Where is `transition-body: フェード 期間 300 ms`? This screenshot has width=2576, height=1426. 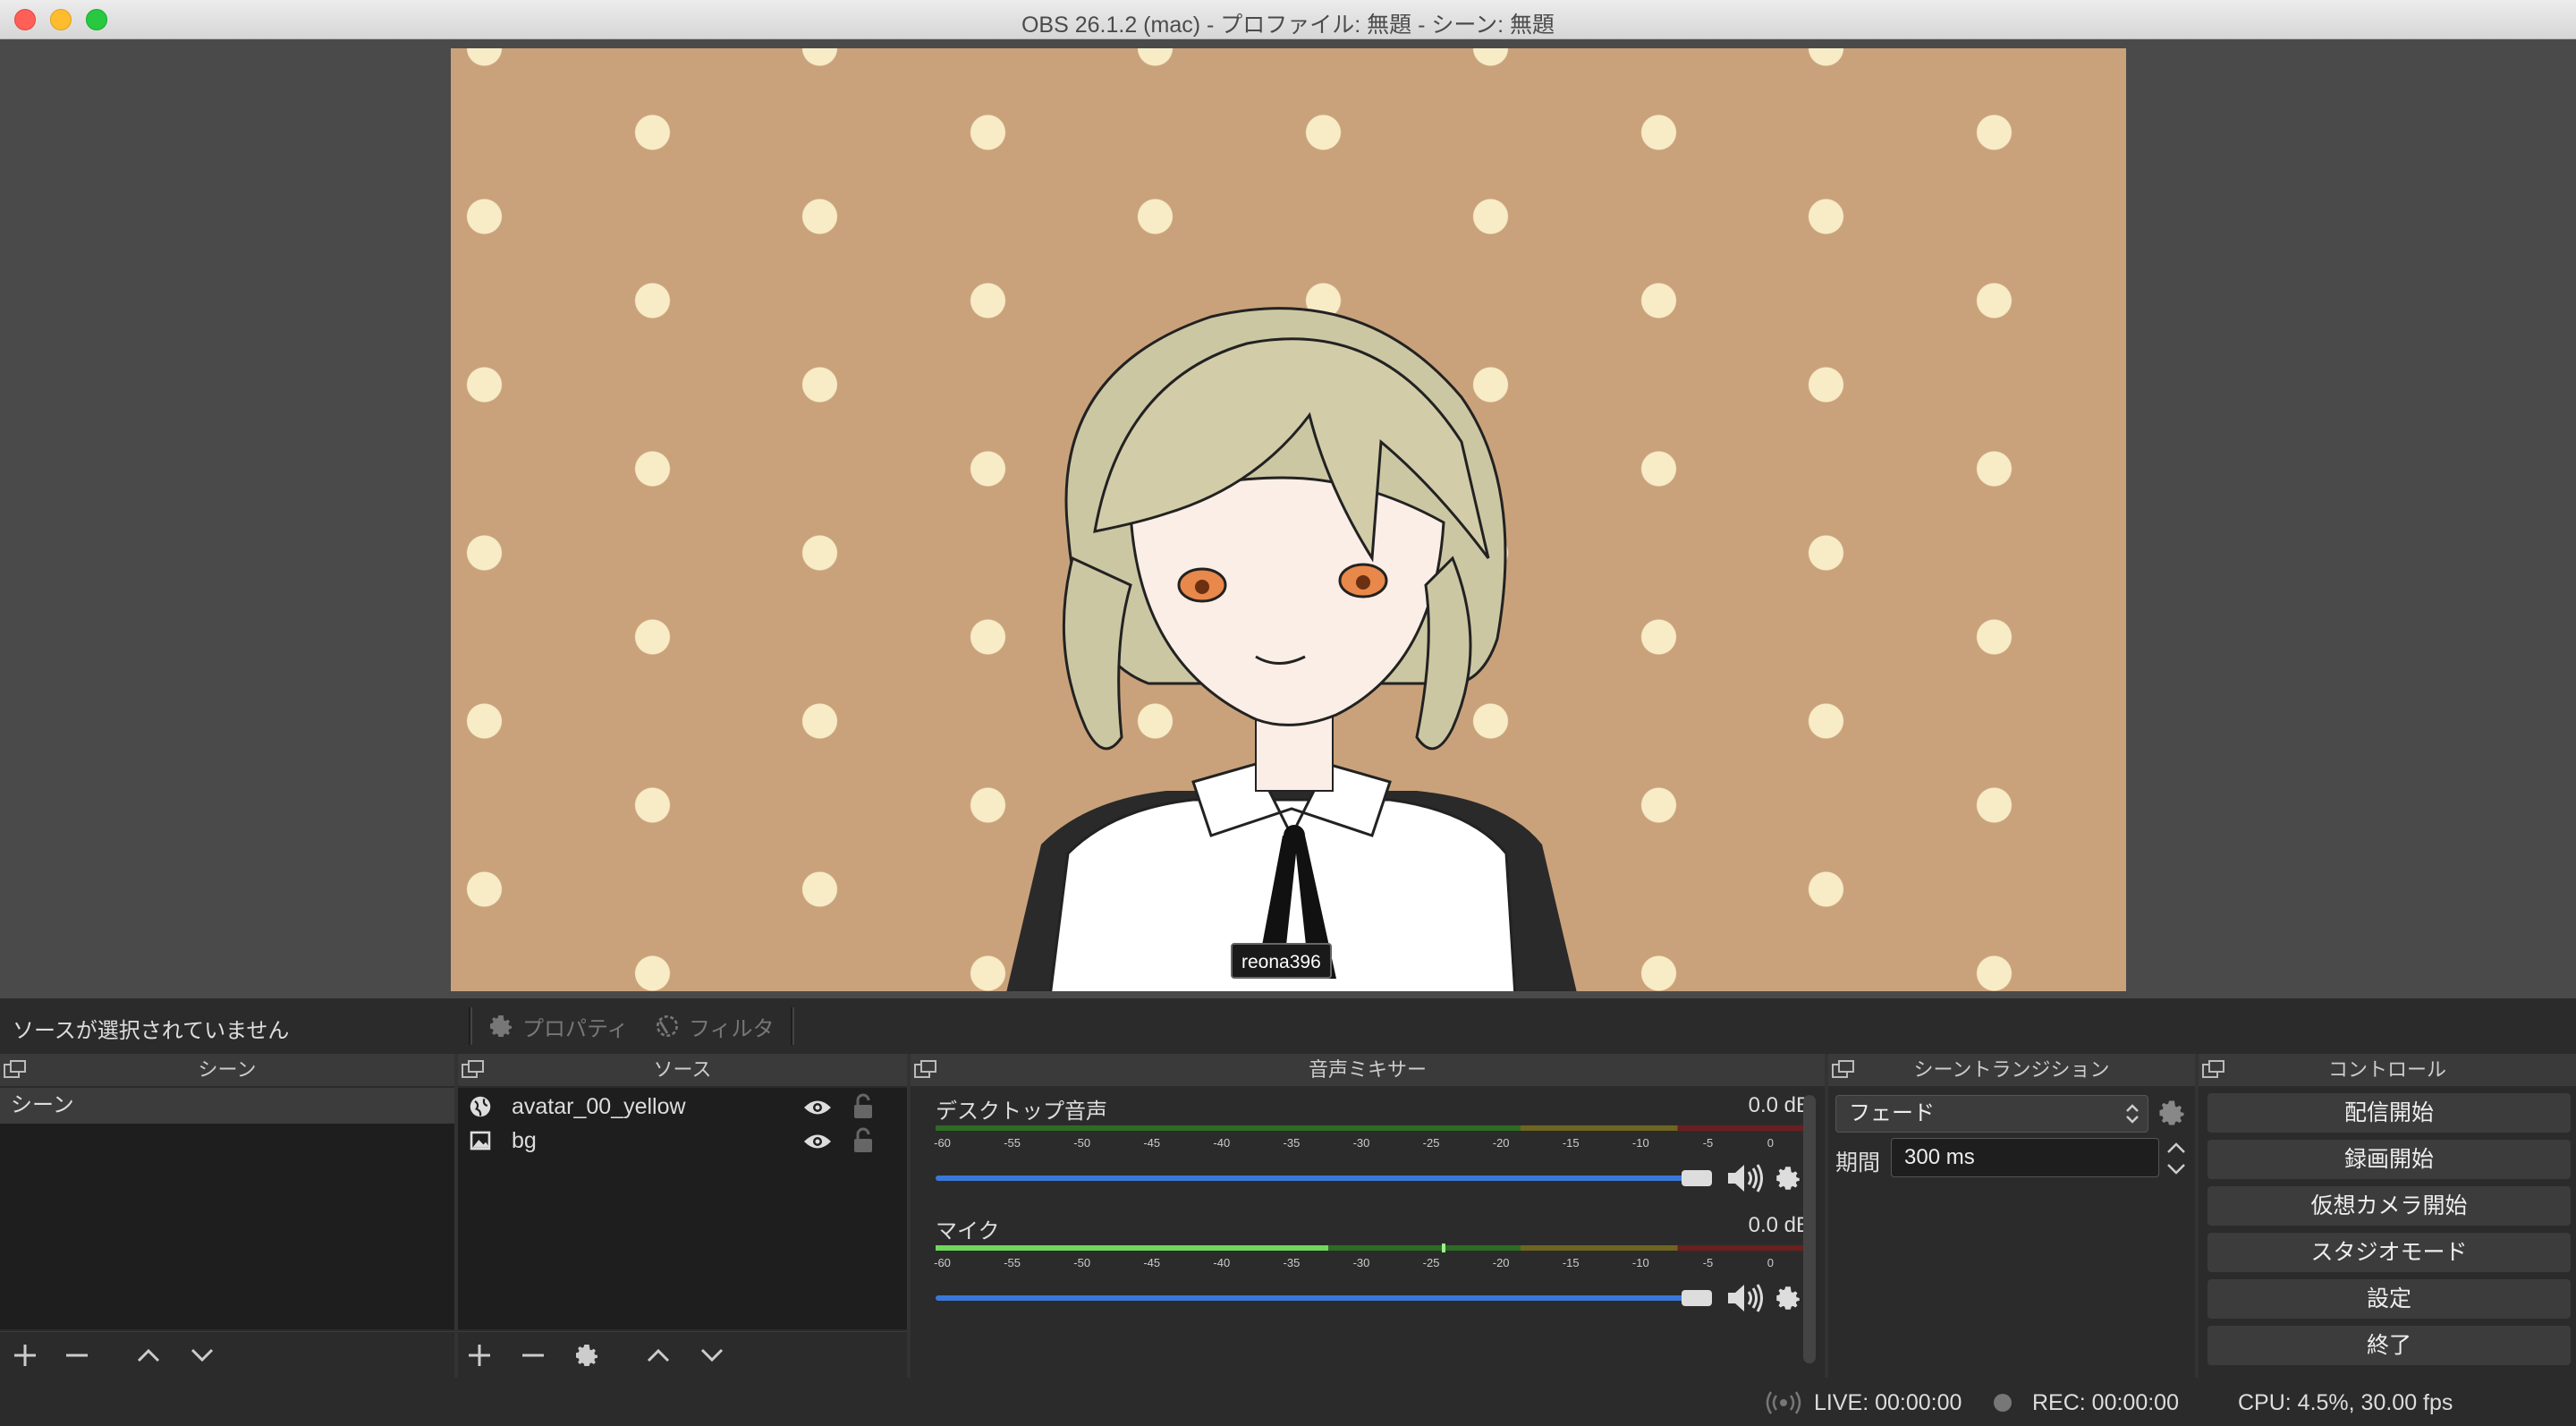
transition-body: フェード 期間 300 ms is located at coordinates (2011, 1233).